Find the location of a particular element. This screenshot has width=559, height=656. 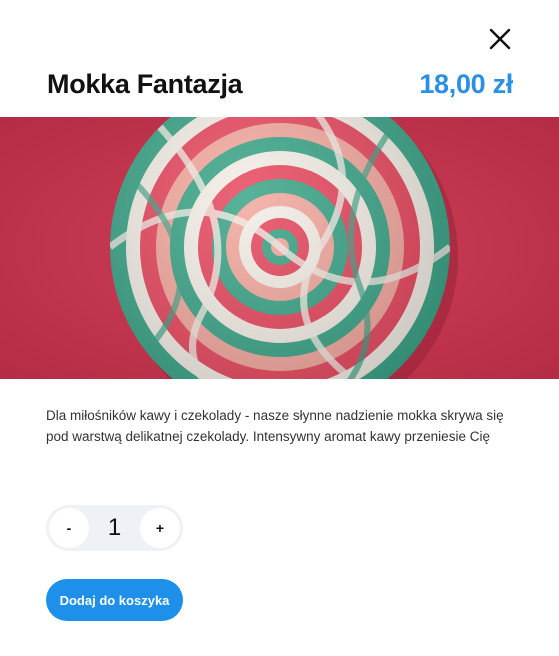

decrement-button: - is located at coordinates (69, 528).